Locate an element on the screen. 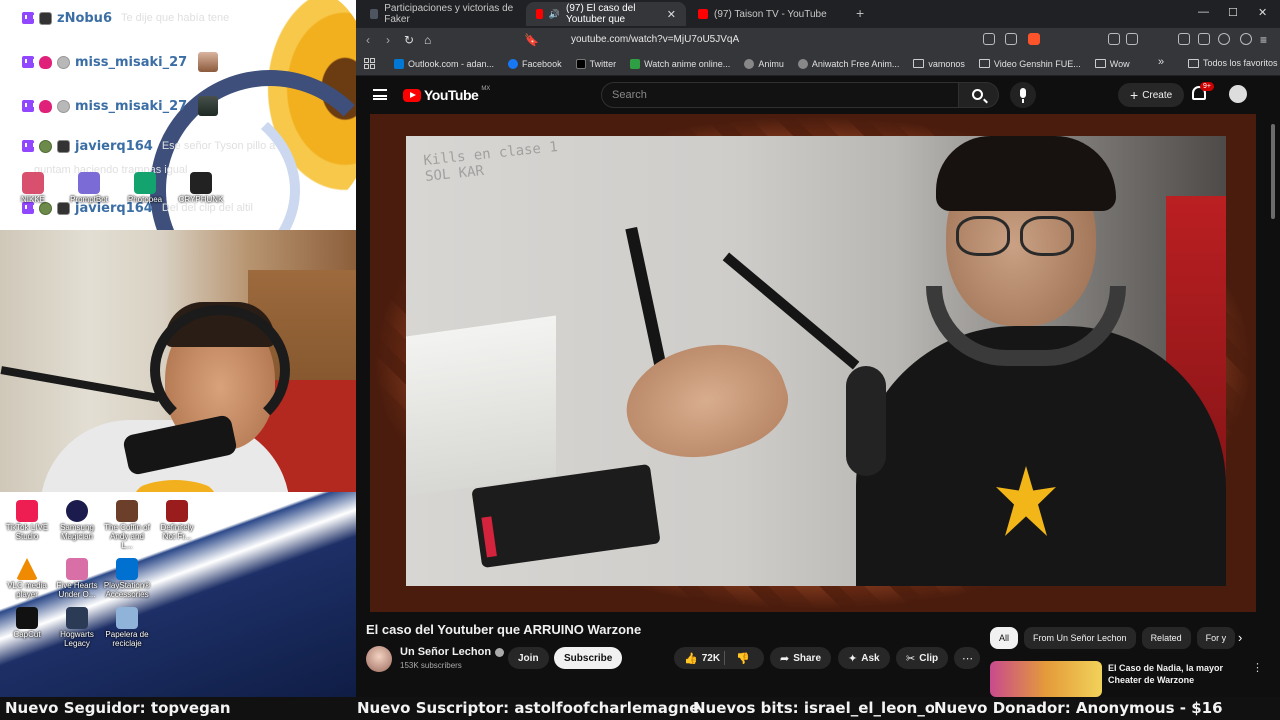 This screenshot has width=1280, height=720. youtuber-hair is located at coordinates (1026, 173).